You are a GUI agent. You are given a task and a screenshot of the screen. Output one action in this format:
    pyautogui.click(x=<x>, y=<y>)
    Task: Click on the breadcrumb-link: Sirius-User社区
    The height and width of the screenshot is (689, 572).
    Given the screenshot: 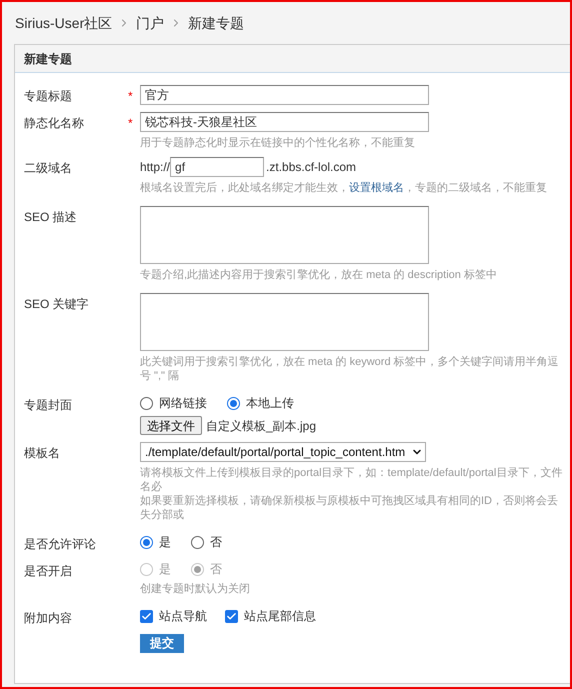 What is the action you would take?
    pyautogui.click(x=63, y=23)
    